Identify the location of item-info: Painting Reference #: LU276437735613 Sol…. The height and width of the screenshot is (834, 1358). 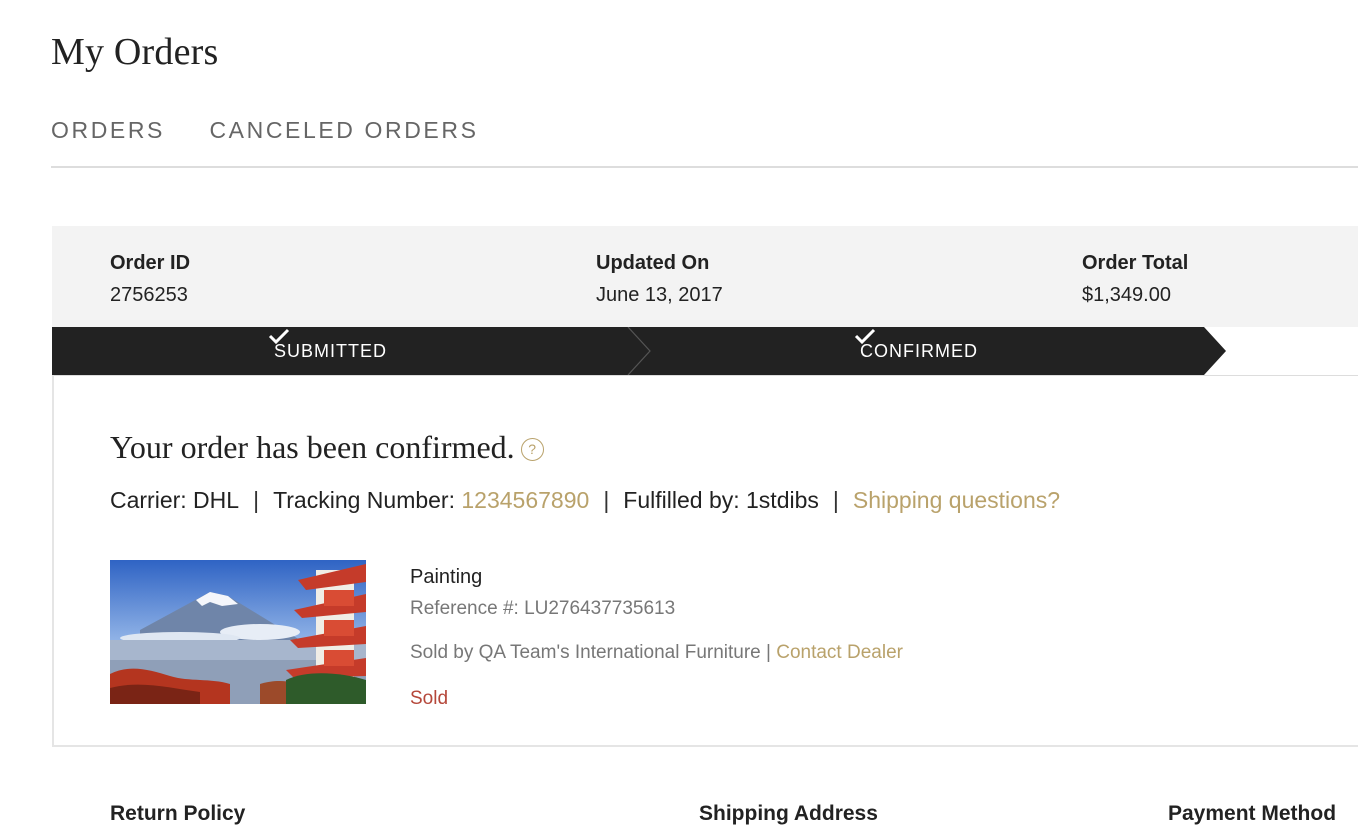
(656, 637).